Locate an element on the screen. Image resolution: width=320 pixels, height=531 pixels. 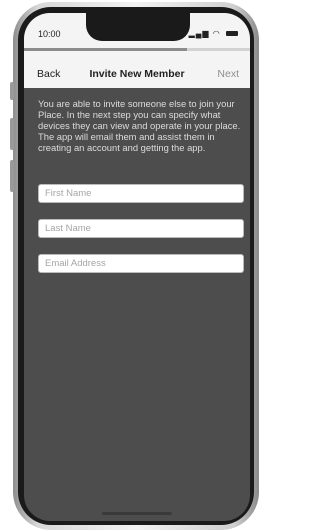
phone-volume-up-button is located at coordinates (12, 134).